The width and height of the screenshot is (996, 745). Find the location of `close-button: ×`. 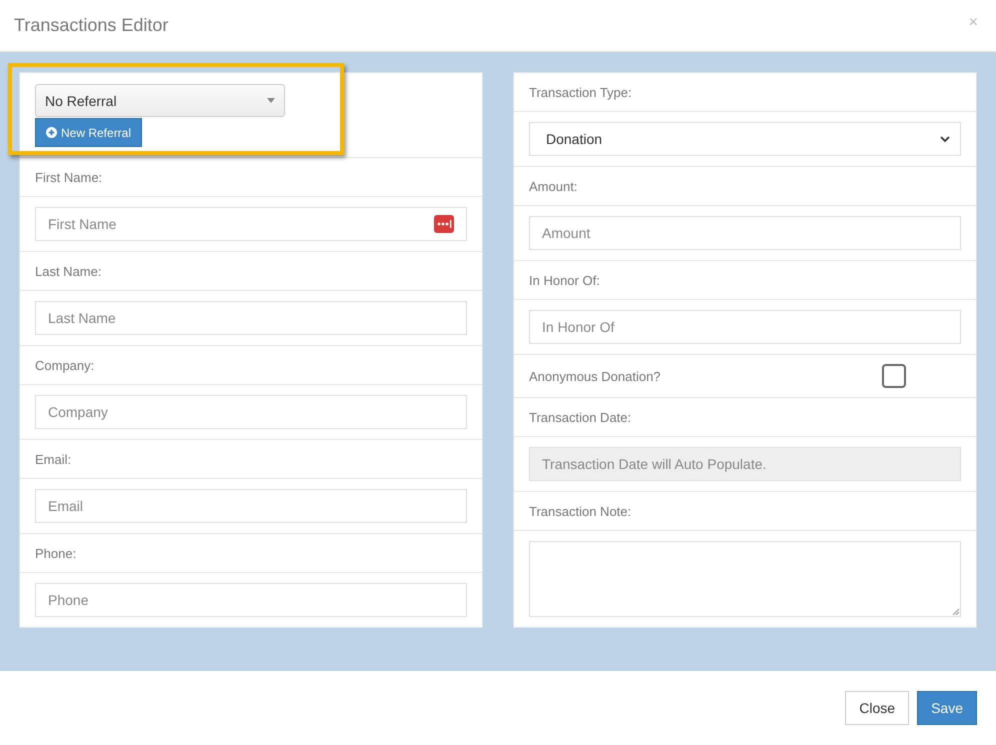

close-button: × is located at coordinates (973, 23).